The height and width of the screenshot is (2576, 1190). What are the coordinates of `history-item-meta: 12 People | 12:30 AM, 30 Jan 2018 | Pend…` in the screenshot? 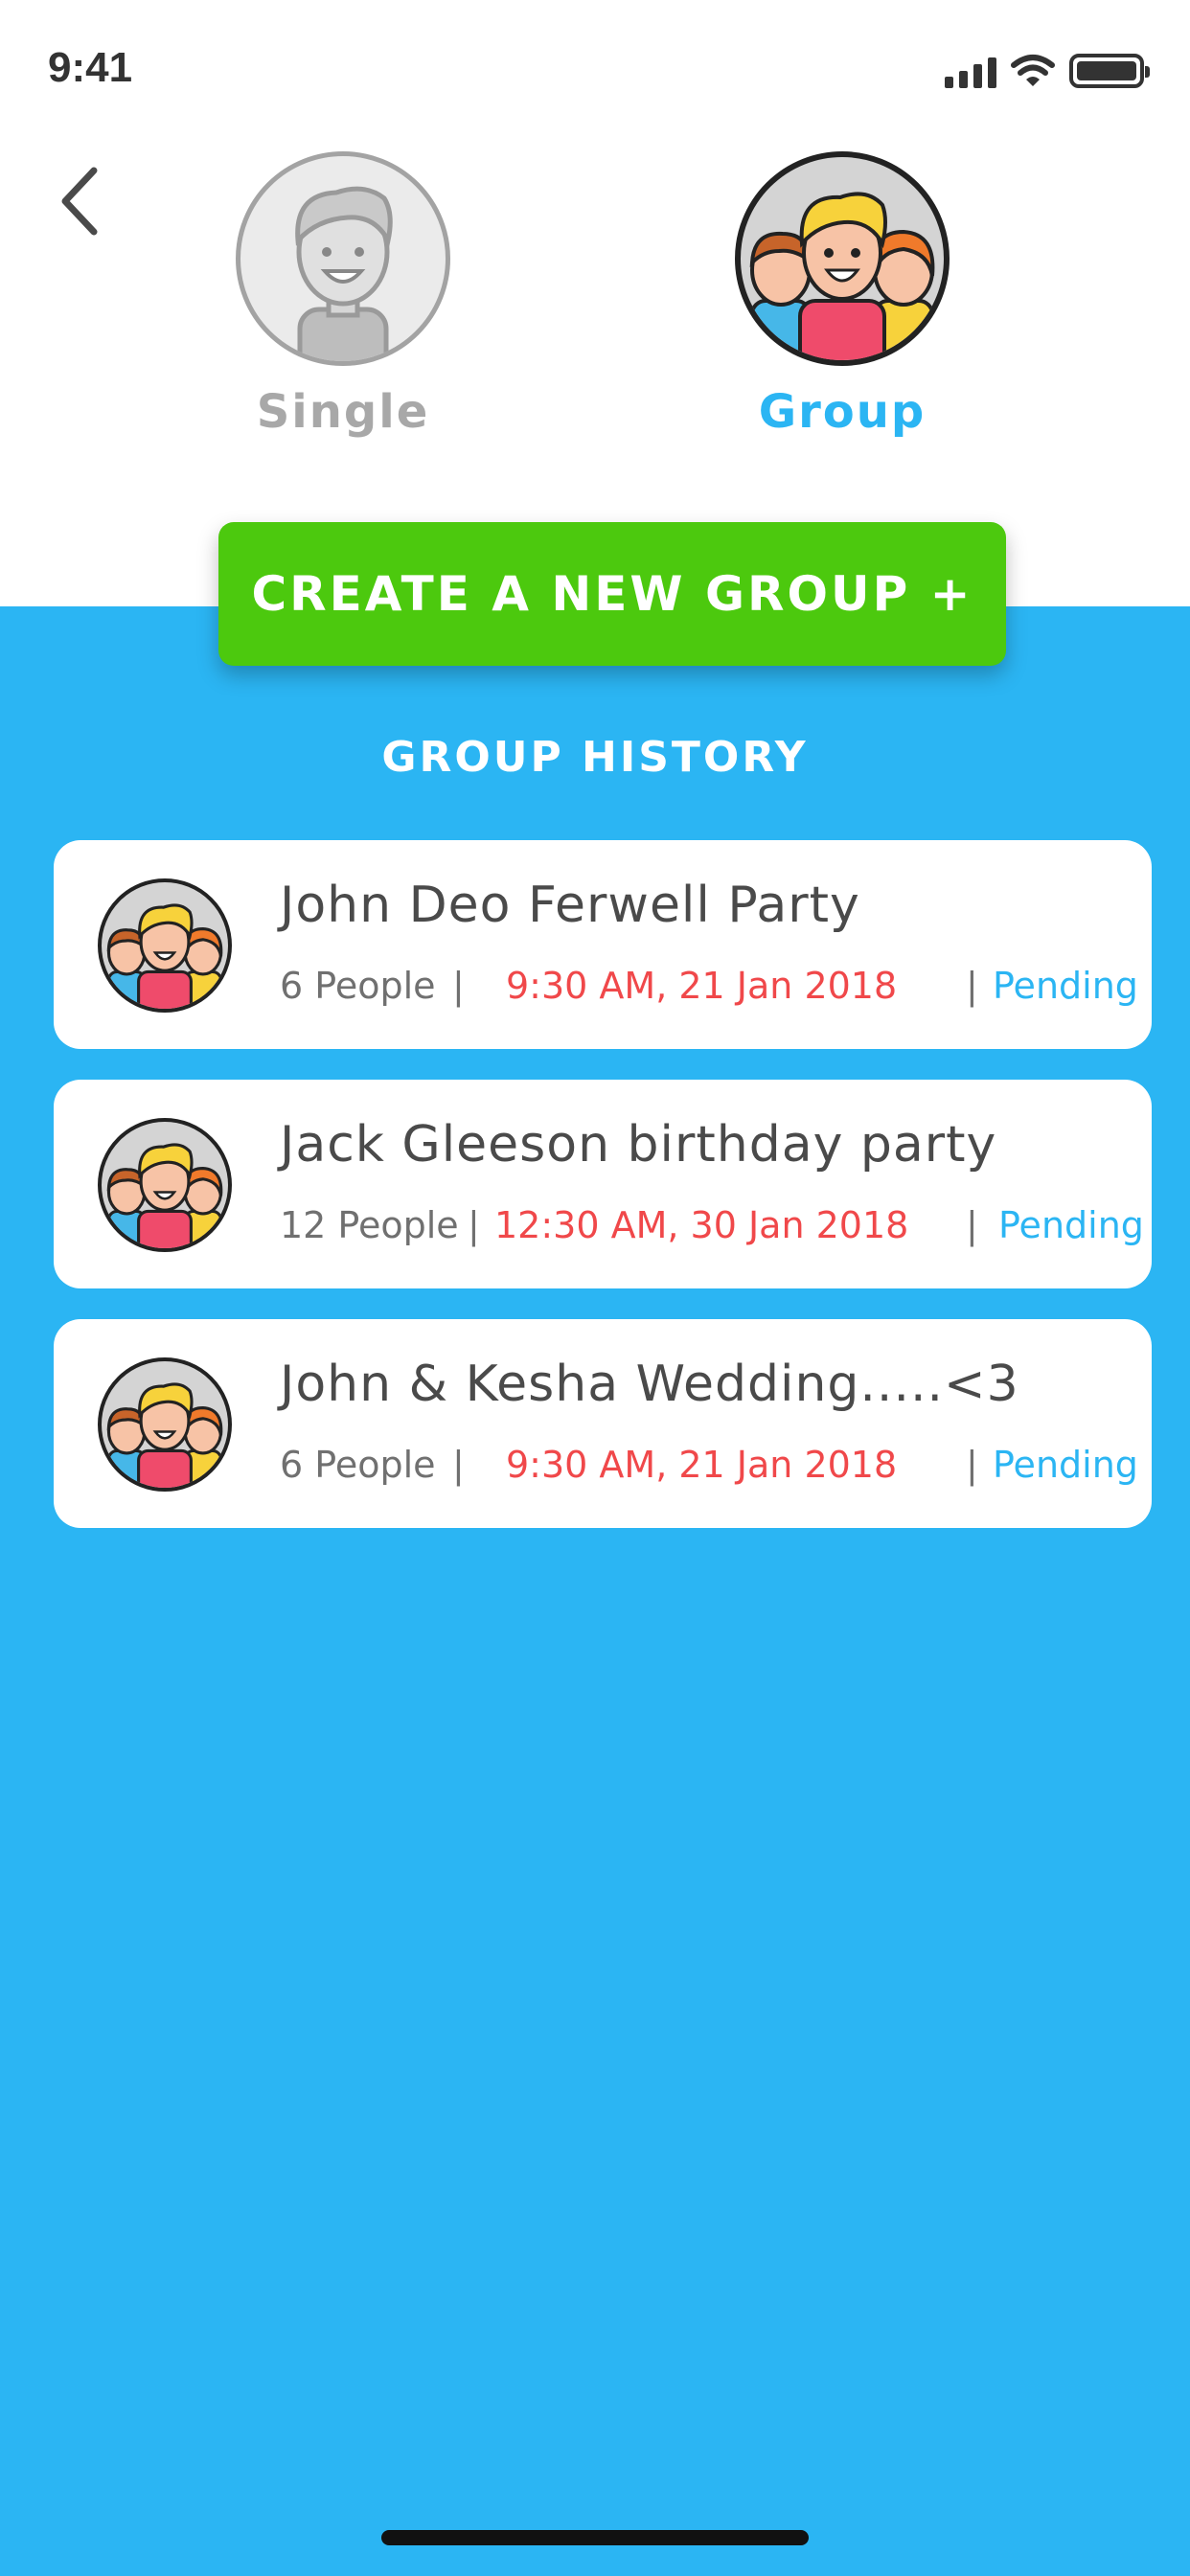 It's located at (712, 1228).